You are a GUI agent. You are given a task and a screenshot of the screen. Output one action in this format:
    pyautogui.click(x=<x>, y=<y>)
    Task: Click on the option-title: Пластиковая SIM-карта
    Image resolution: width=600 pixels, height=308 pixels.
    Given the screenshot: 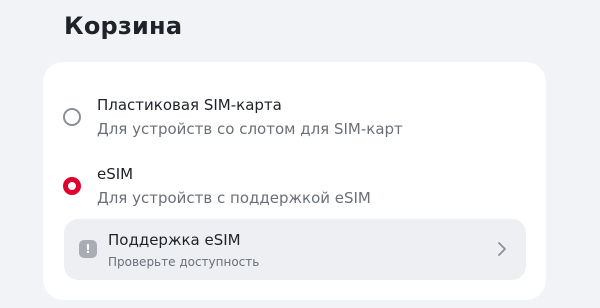 What is the action you would take?
    pyautogui.click(x=189, y=105)
    